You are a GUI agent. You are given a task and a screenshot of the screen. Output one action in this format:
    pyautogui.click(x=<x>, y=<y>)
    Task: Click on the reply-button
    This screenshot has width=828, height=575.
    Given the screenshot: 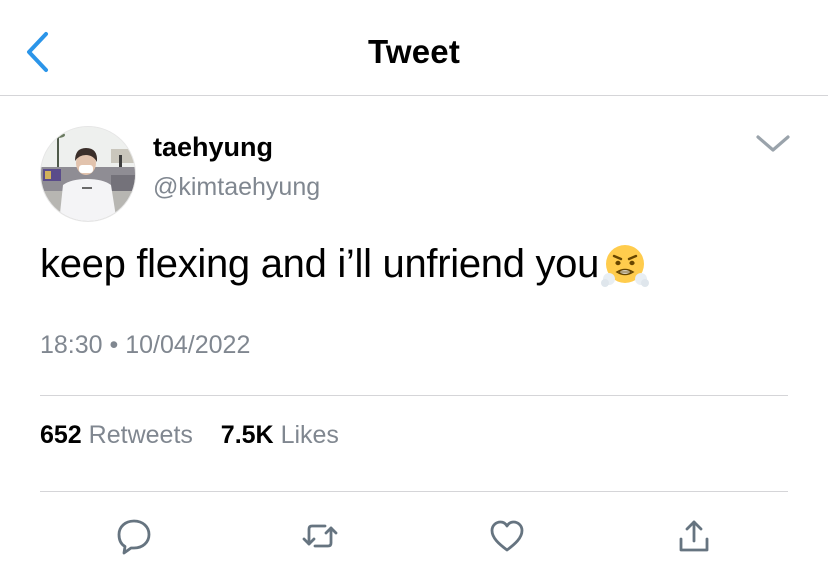 What is the action you would take?
    pyautogui.click(x=134, y=536)
    